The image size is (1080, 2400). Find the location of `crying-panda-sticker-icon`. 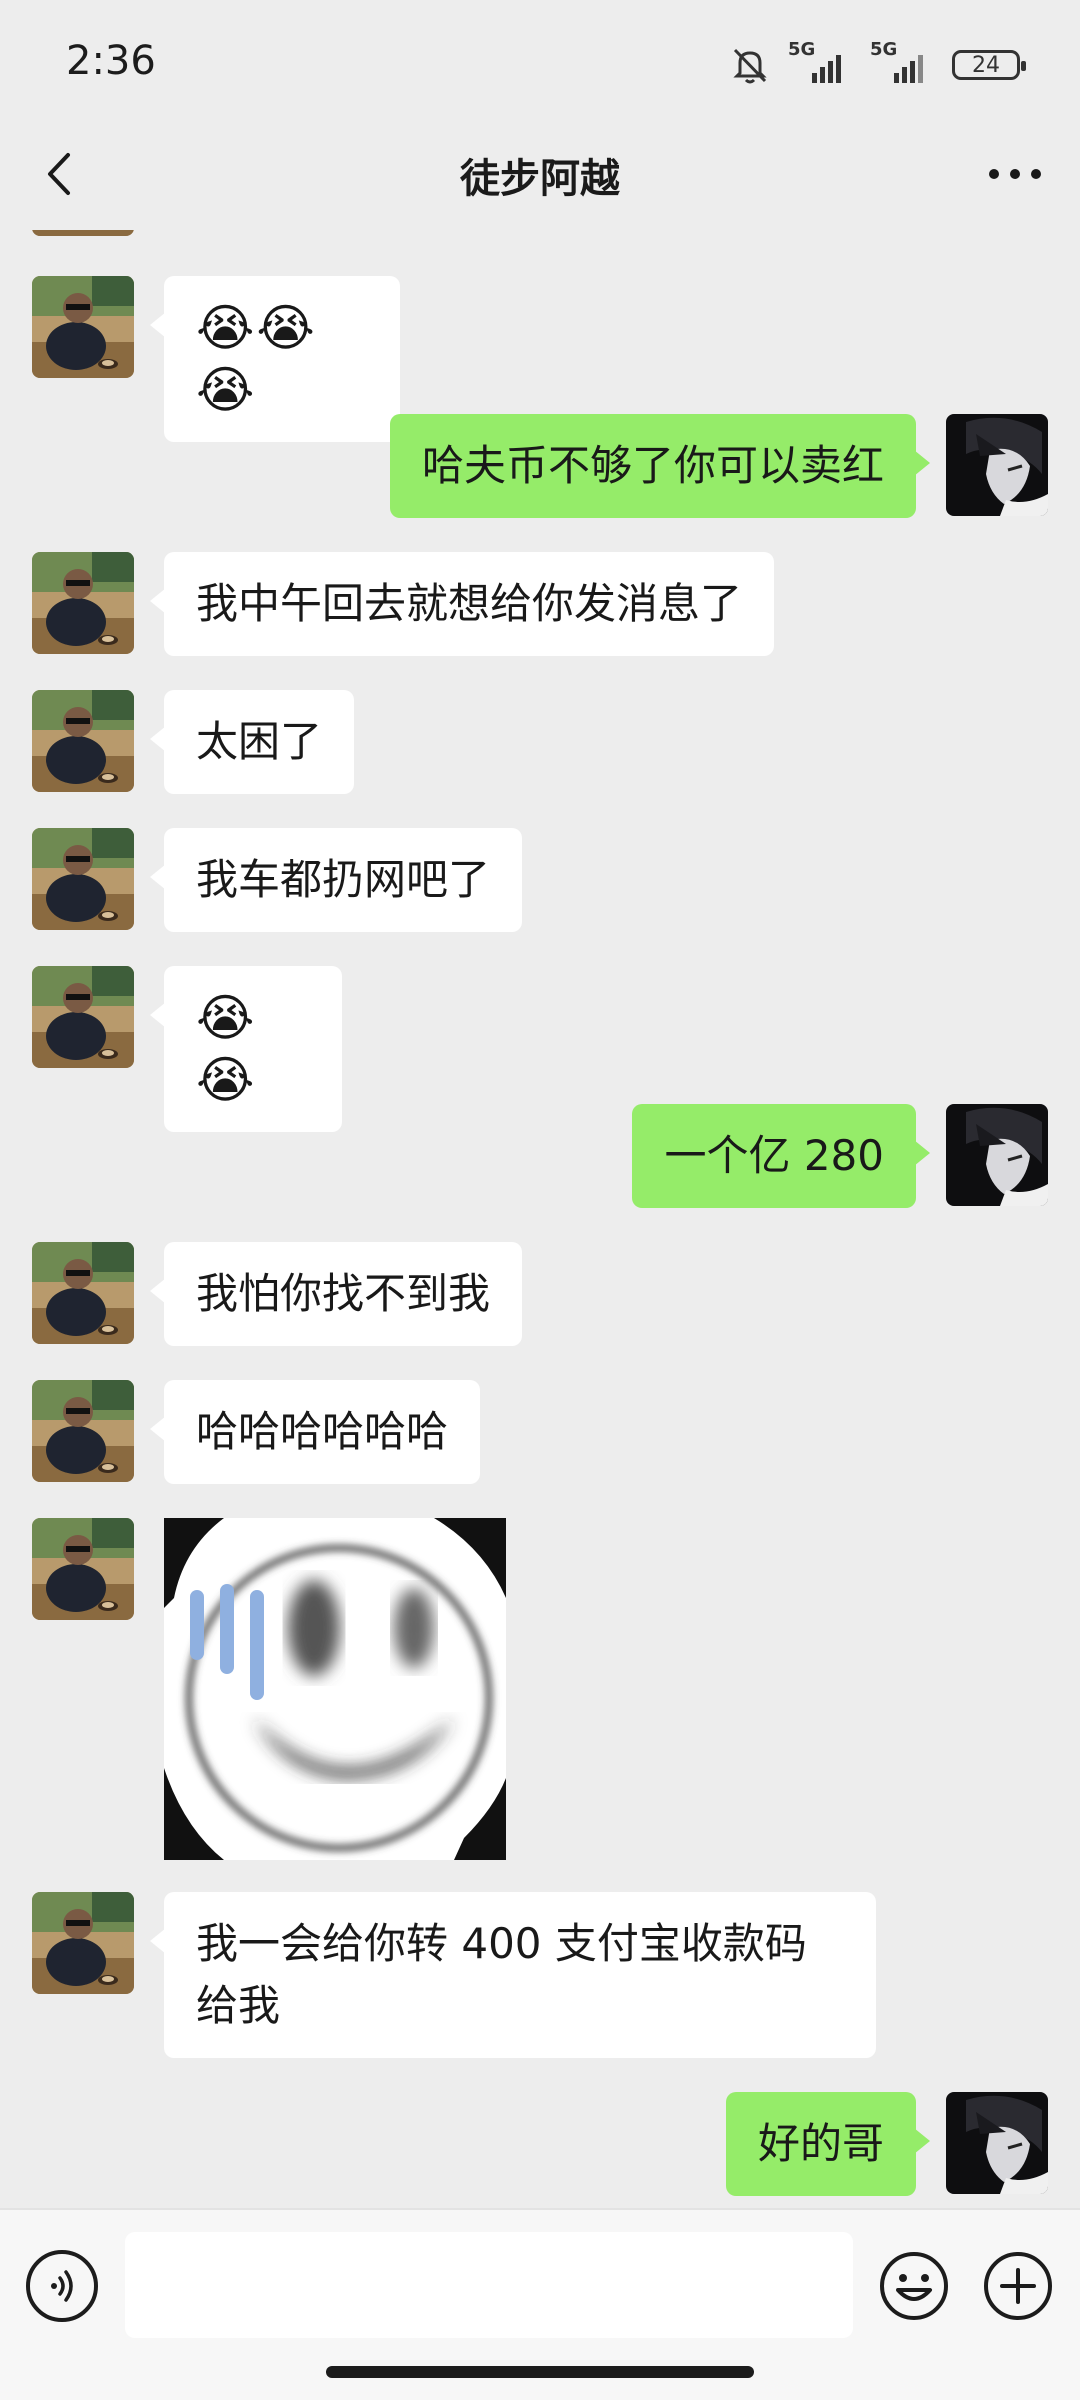

crying-panda-sticker-icon is located at coordinates (335, 1689).